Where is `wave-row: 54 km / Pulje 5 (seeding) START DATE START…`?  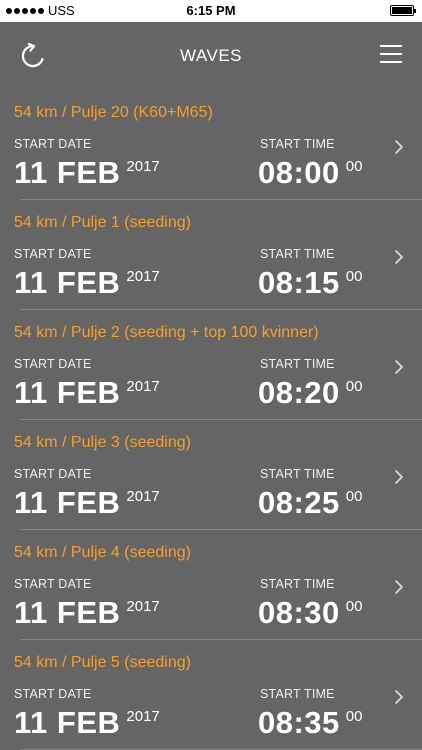 wave-row: 54 km / Pulje 5 (seeding) START DATE START… is located at coordinates (211, 695).